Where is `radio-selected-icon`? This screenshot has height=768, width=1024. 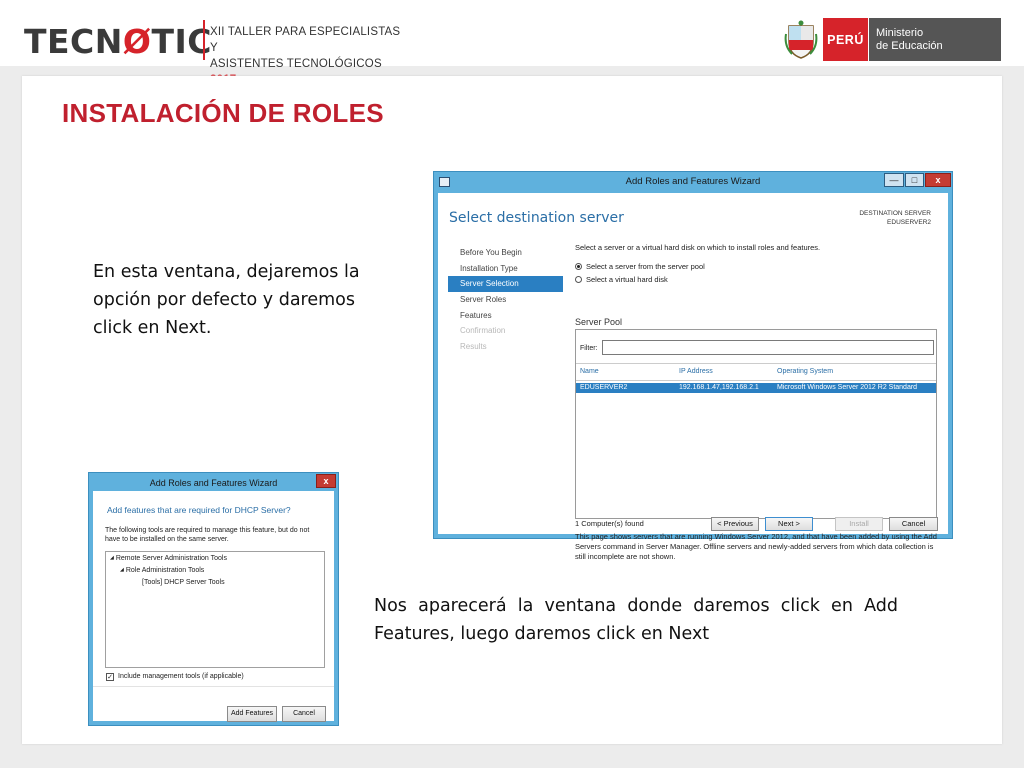 radio-selected-icon is located at coordinates (578, 266).